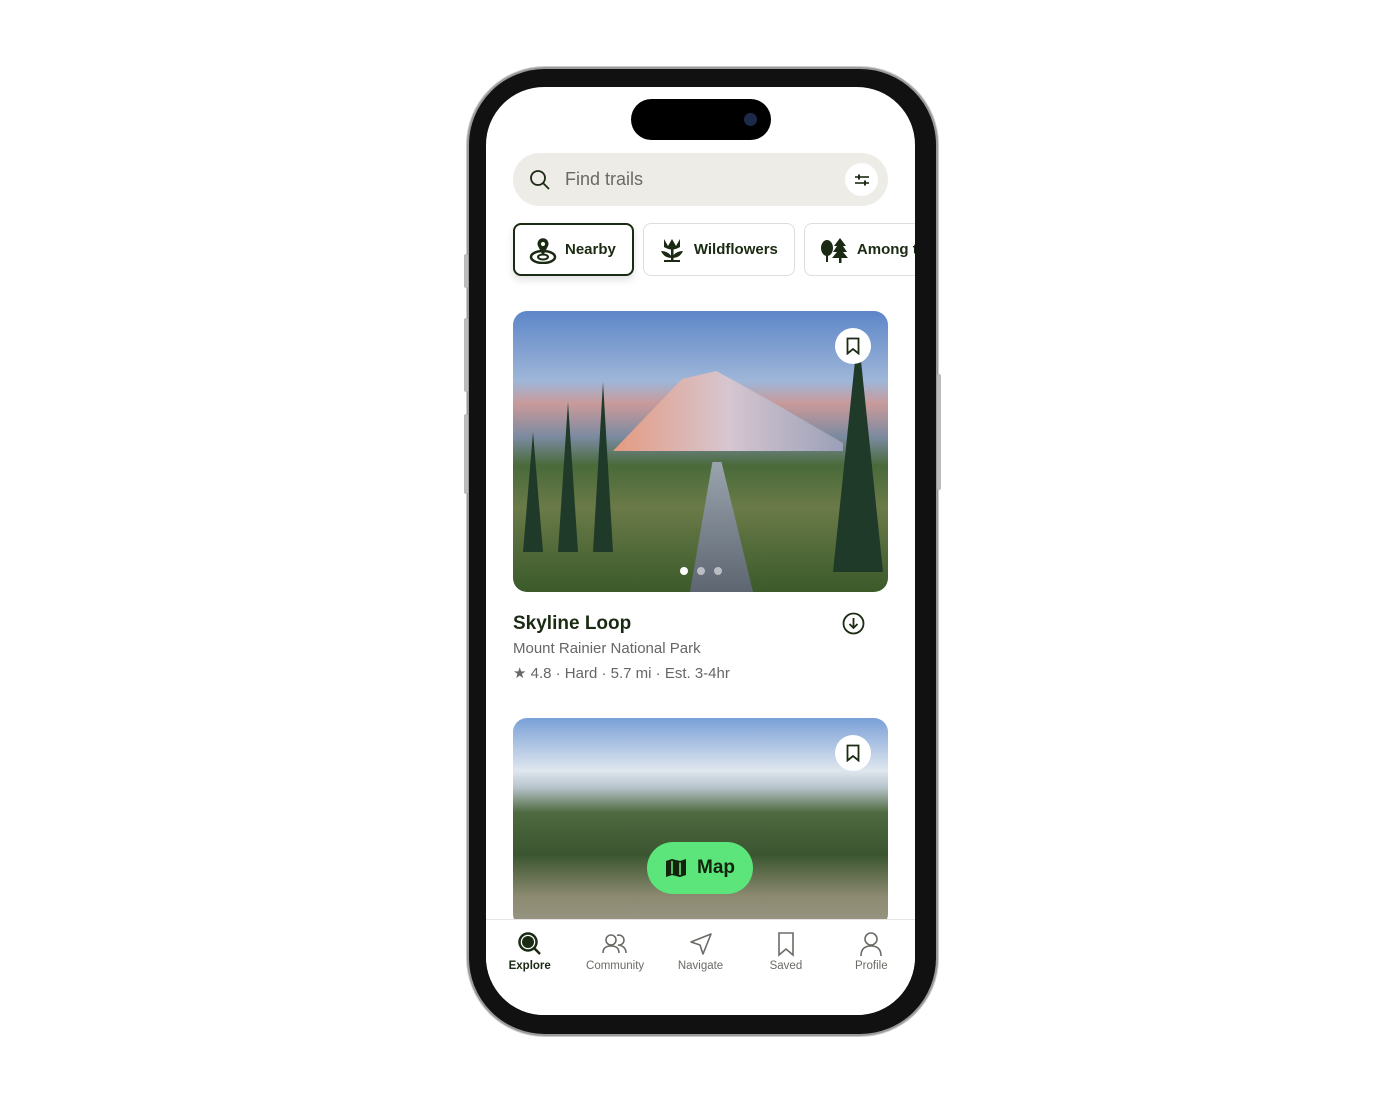  I want to click on carousel-dots, so click(700, 571).